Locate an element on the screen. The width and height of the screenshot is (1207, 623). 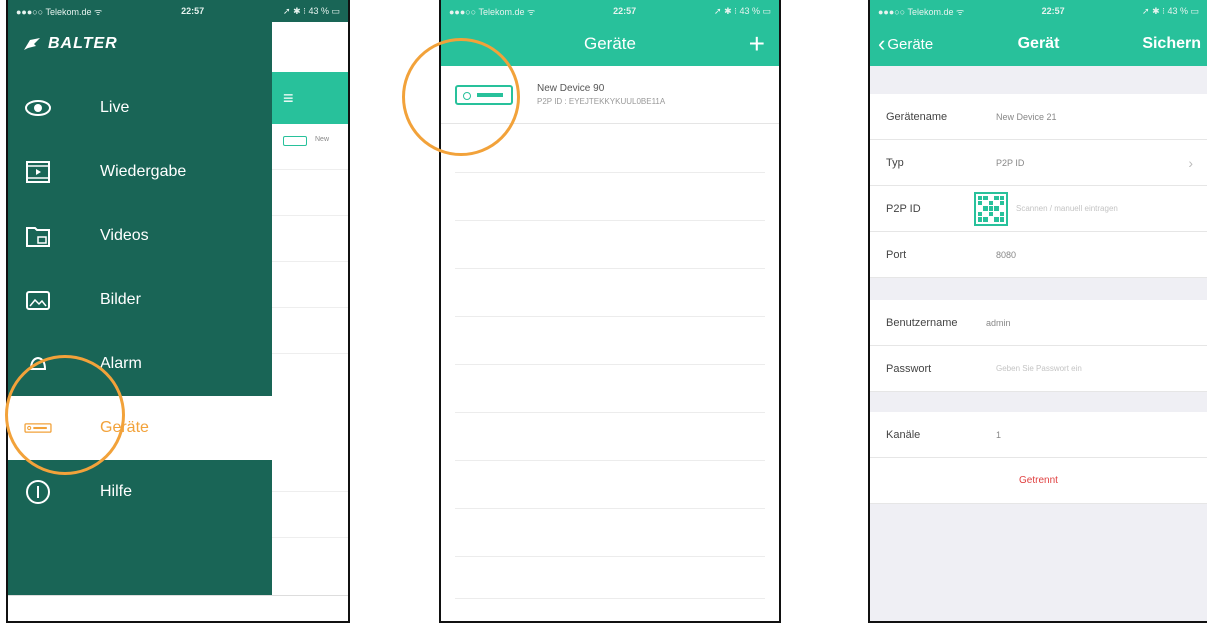
field-label: Port is located at coordinates (896, 254).